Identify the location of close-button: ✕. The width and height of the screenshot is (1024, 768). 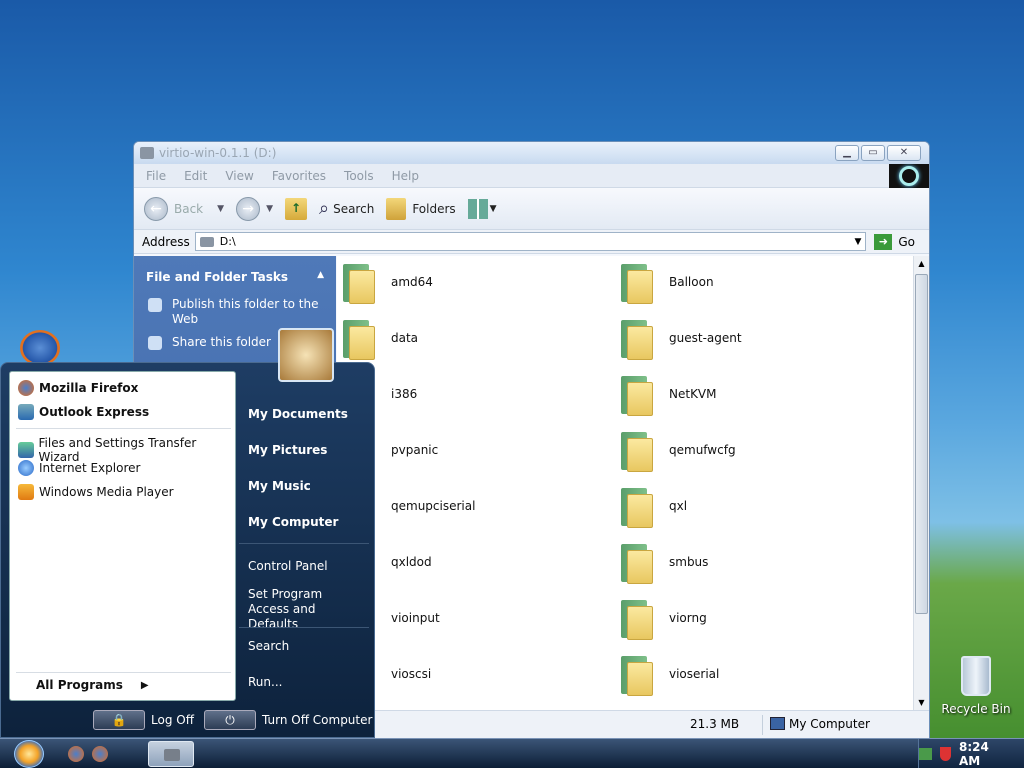
(904, 153).